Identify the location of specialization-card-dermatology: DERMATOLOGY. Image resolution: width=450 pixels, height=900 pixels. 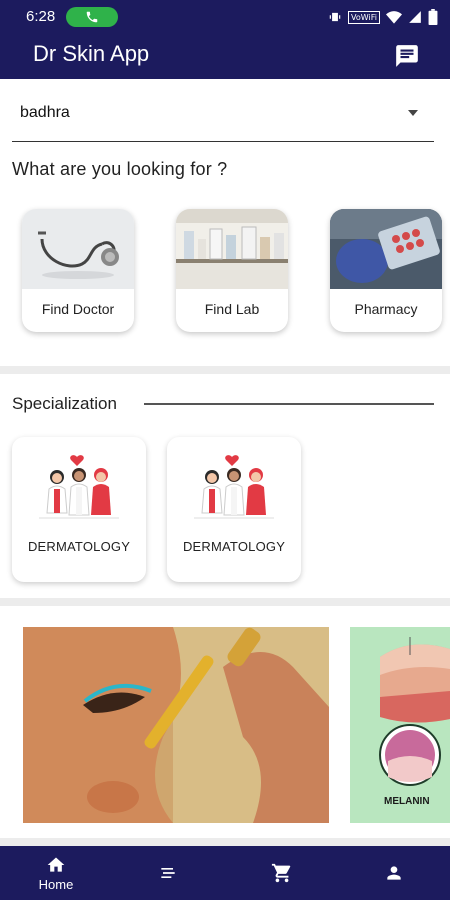
(79, 509).